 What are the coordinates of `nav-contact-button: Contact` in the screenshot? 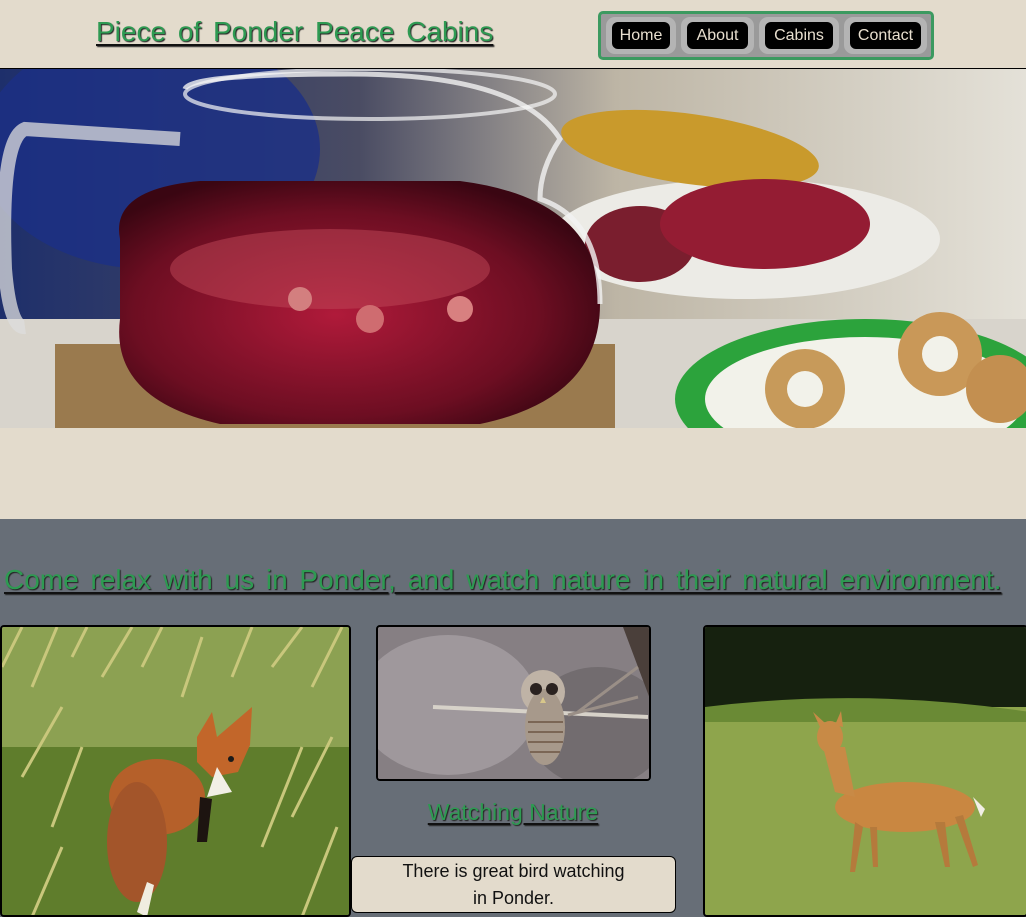 It's located at (885, 35).